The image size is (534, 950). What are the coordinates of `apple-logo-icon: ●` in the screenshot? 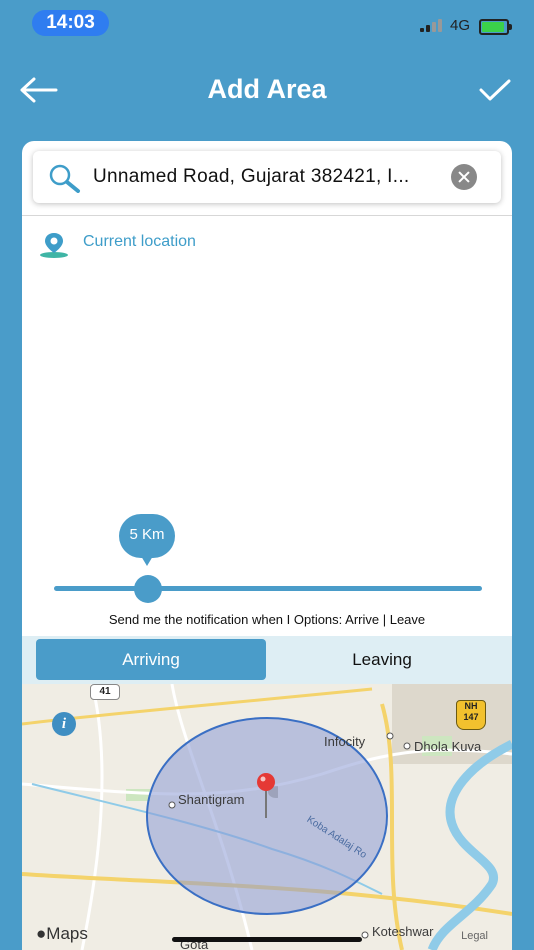 It's located at (41, 933).